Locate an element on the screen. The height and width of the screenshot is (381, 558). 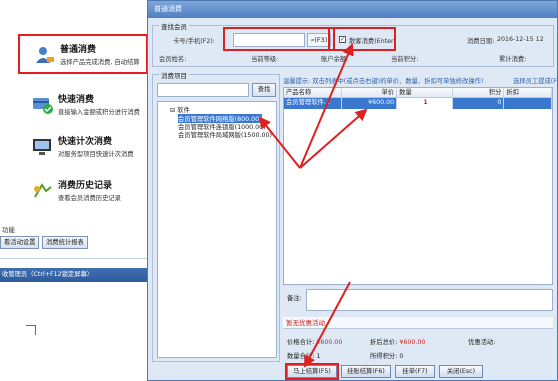
remark-label: 备注: is located at coordinates (294, 298).